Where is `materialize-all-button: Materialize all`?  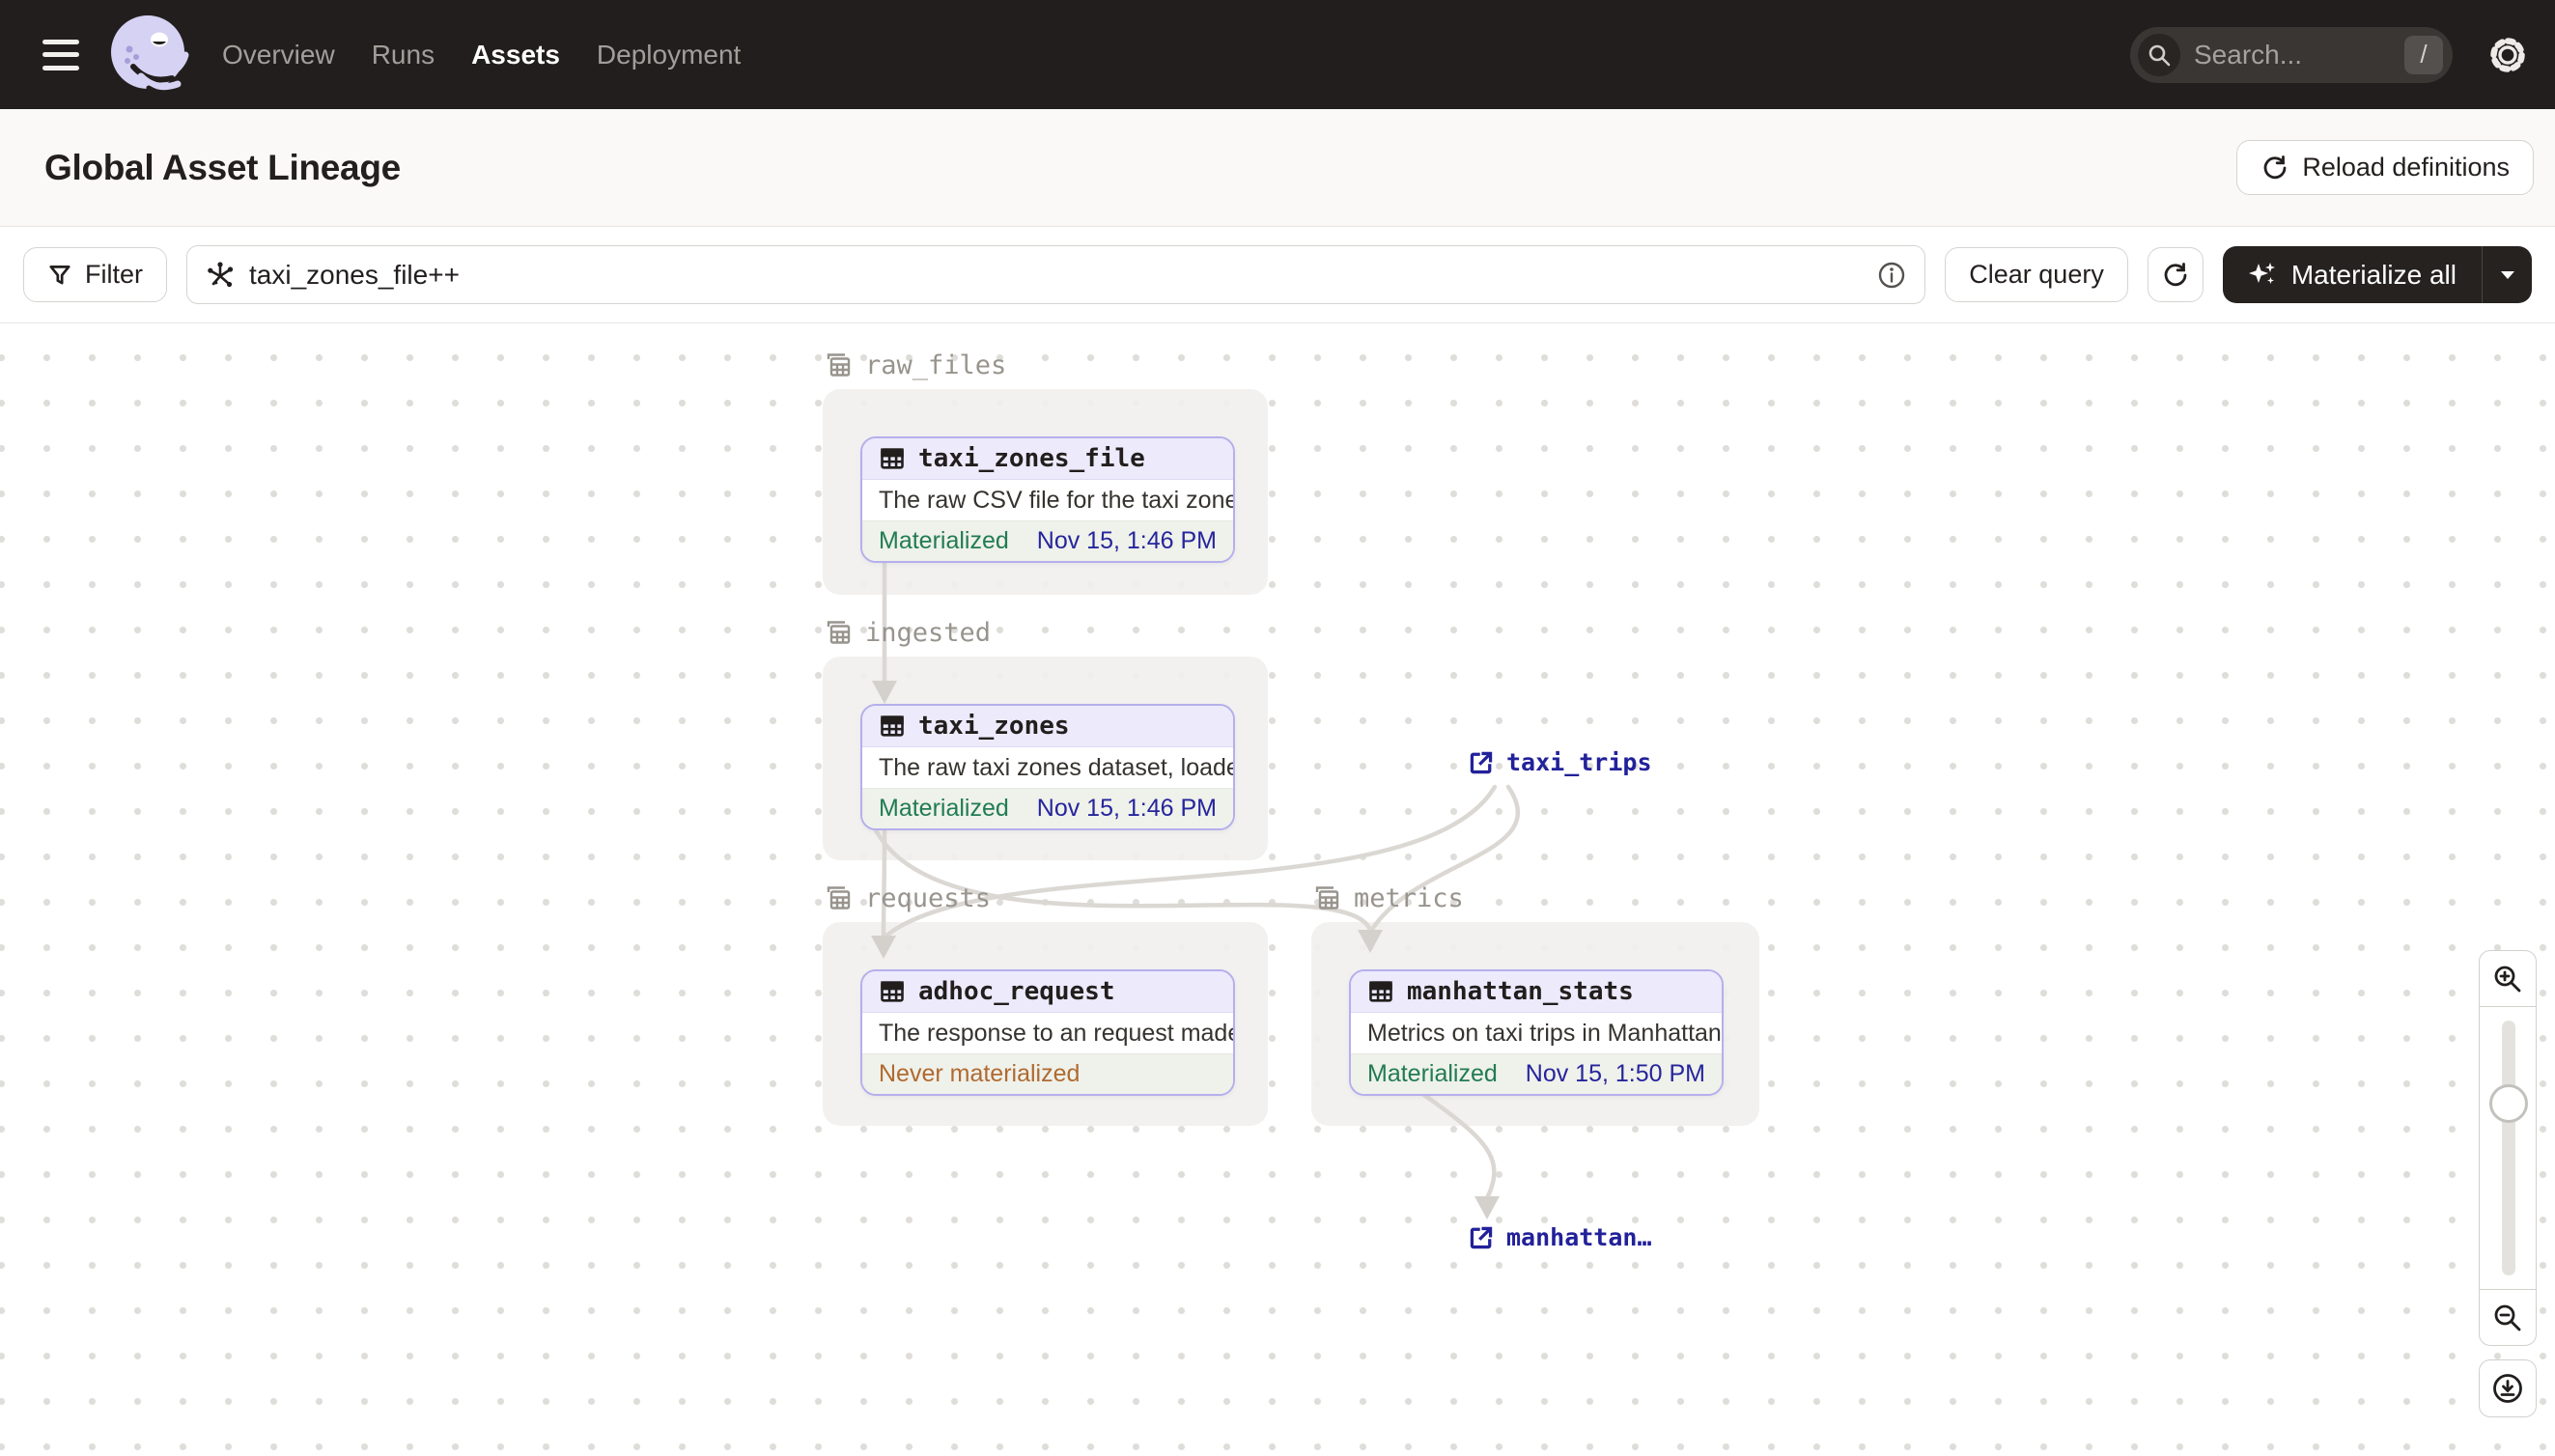 materialize-all-button: Materialize all is located at coordinates (2352, 274).